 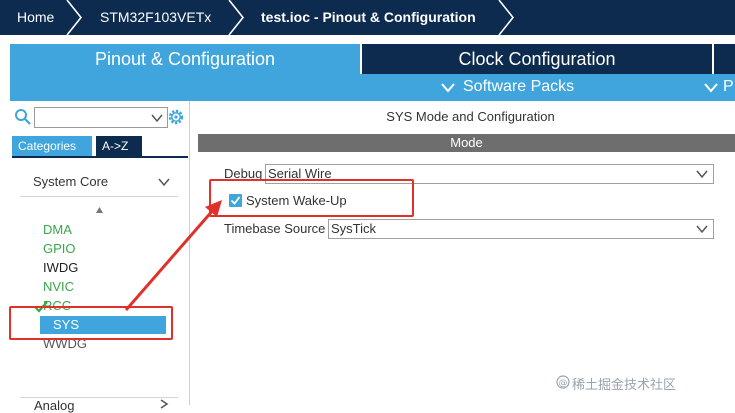 What do you see at coordinates (23, 117) in the screenshot?
I see `search-icon` at bounding box center [23, 117].